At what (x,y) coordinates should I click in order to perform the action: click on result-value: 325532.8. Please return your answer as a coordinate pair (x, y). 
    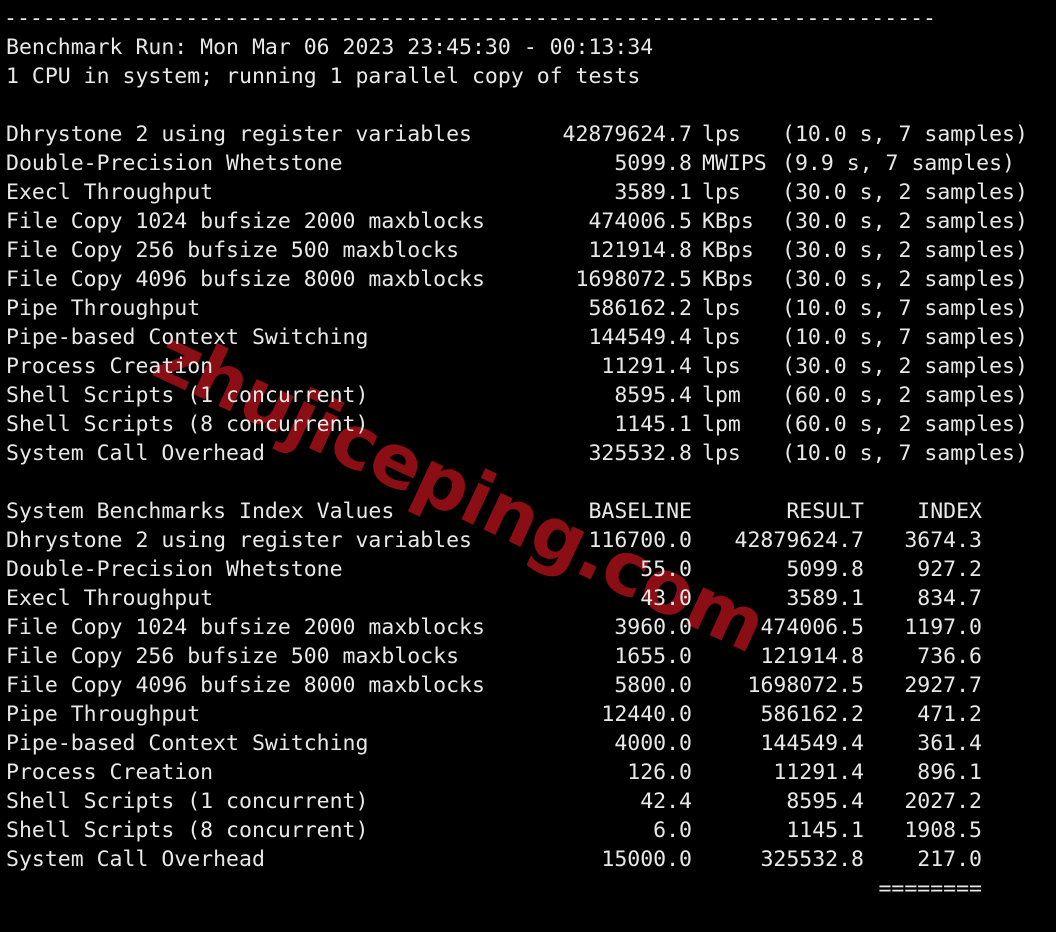
    Looking at the image, I should click on (640, 453).